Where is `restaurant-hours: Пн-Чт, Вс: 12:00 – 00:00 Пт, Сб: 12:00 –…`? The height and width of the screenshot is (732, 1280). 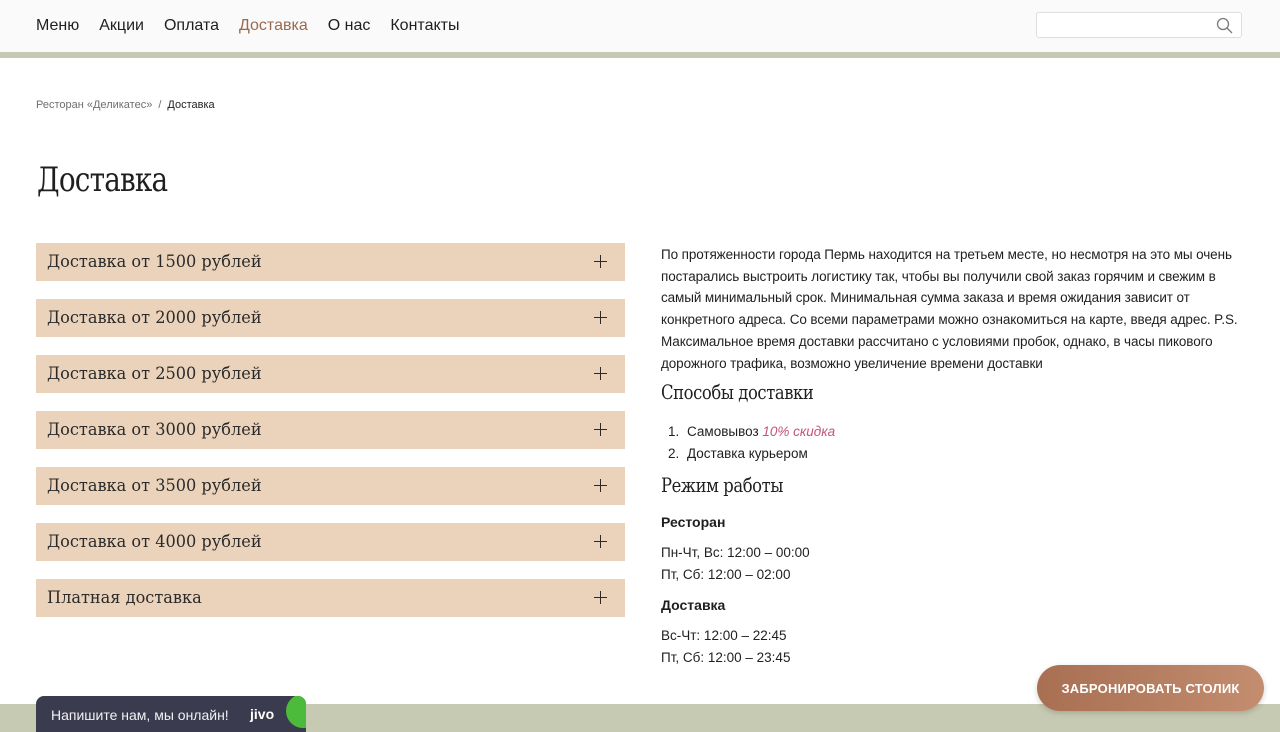 restaurant-hours: Пн-Чт, Вс: 12:00 – 00:00 Пт, Сб: 12:00 –… is located at coordinates (735, 563).